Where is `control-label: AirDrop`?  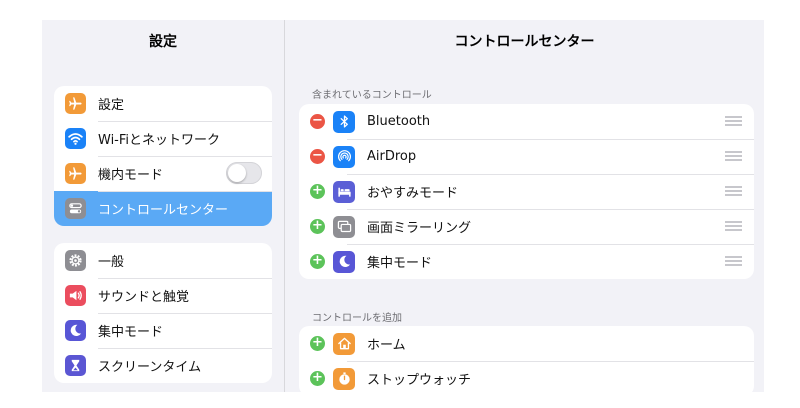
control-label: AirDrop is located at coordinates (392, 156).